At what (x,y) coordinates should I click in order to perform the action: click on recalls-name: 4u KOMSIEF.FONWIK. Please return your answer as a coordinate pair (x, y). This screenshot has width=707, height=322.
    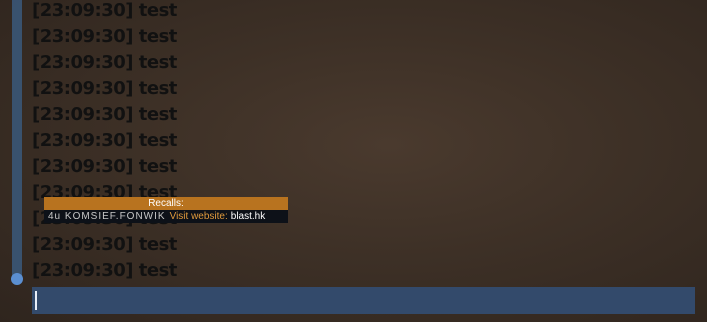
    Looking at the image, I should click on (107, 216).